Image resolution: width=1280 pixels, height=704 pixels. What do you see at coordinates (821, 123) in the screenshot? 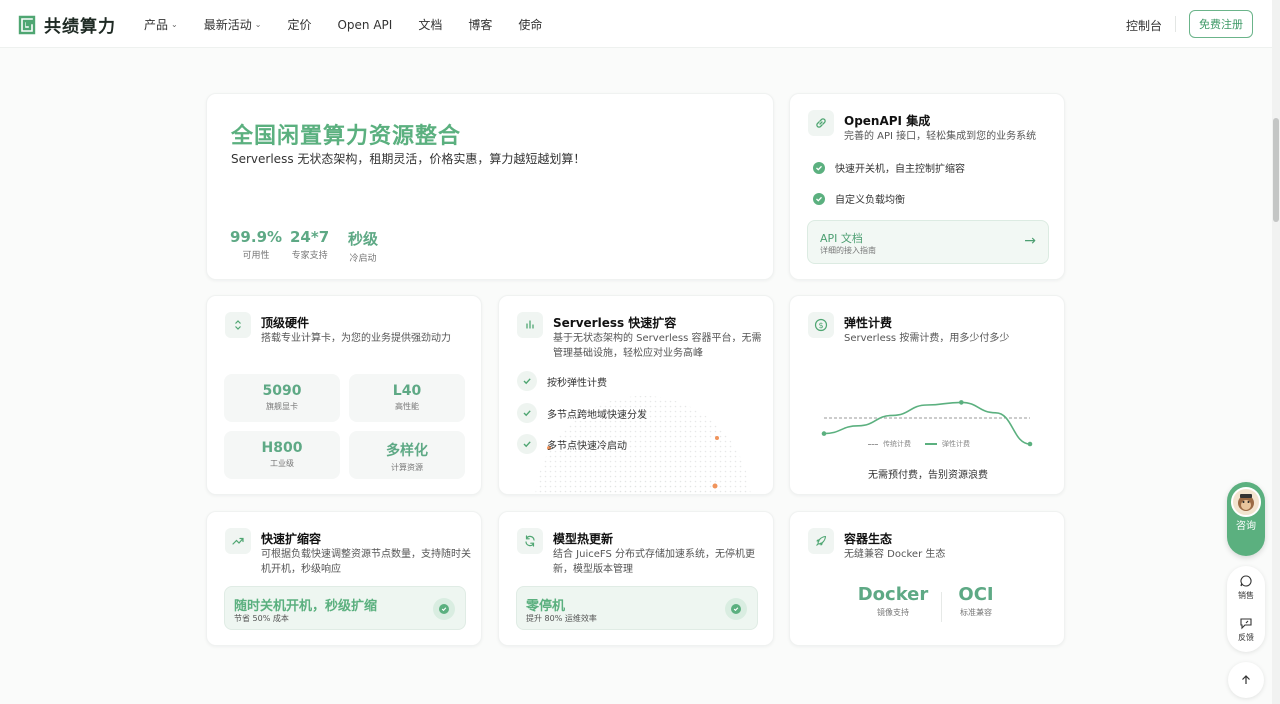
I see `link-icon` at bounding box center [821, 123].